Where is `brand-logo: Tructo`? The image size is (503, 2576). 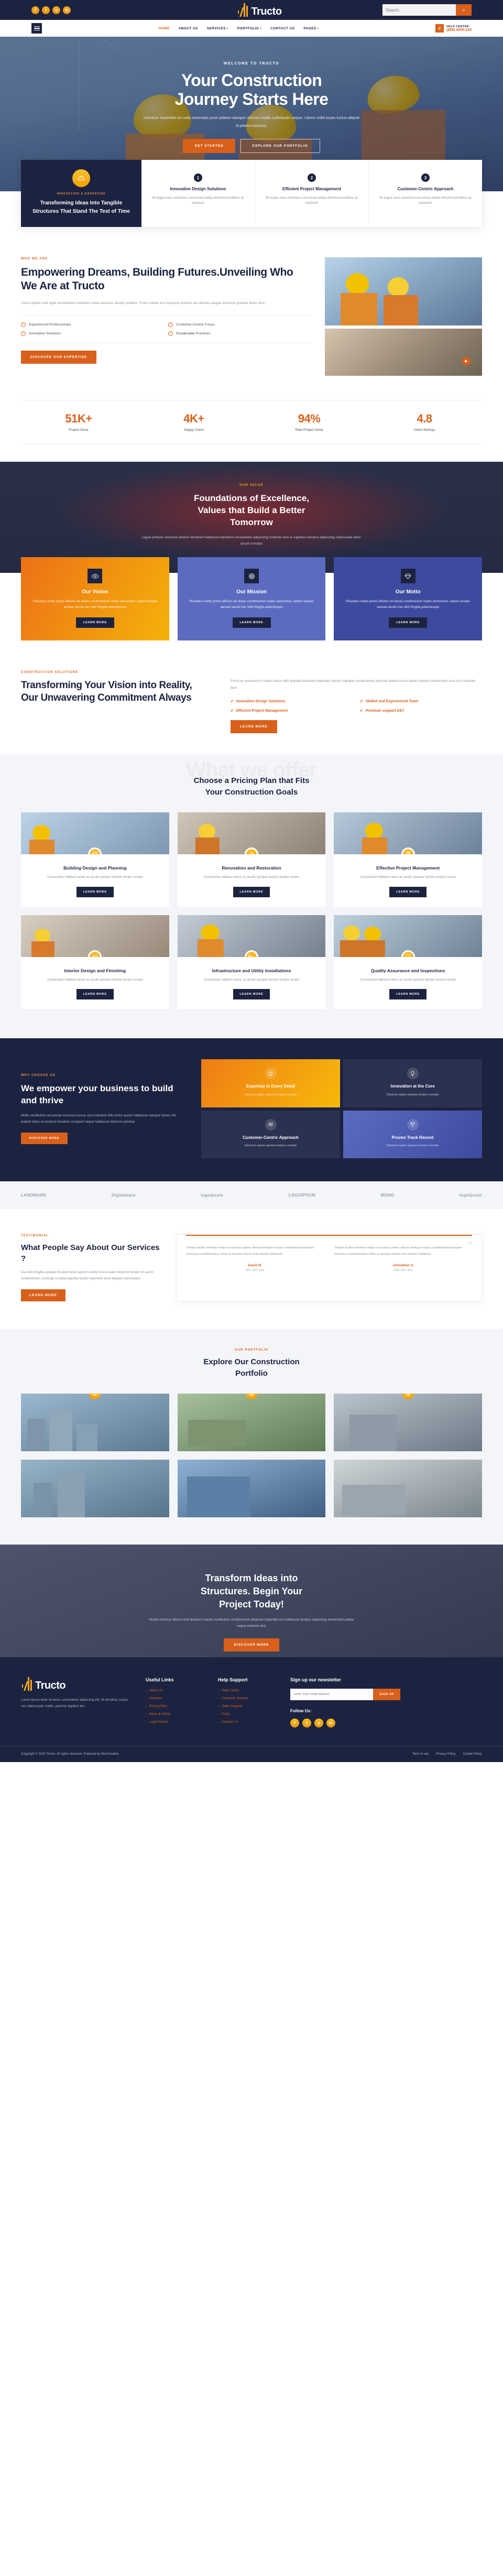 brand-logo: Tructo is located at coordinates (259, 10).